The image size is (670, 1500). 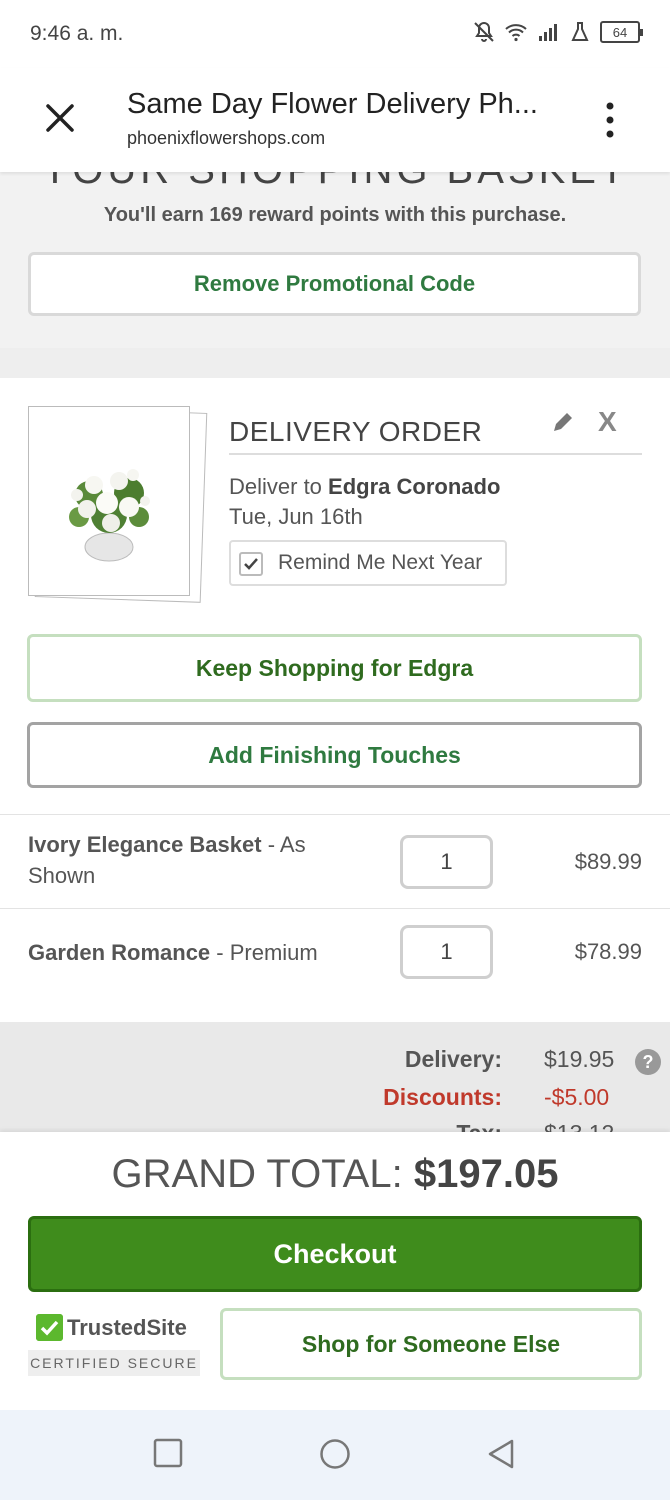 I want to click on delivery-order-heading: DELIVERY ORDER, so click(x=356, y=431).